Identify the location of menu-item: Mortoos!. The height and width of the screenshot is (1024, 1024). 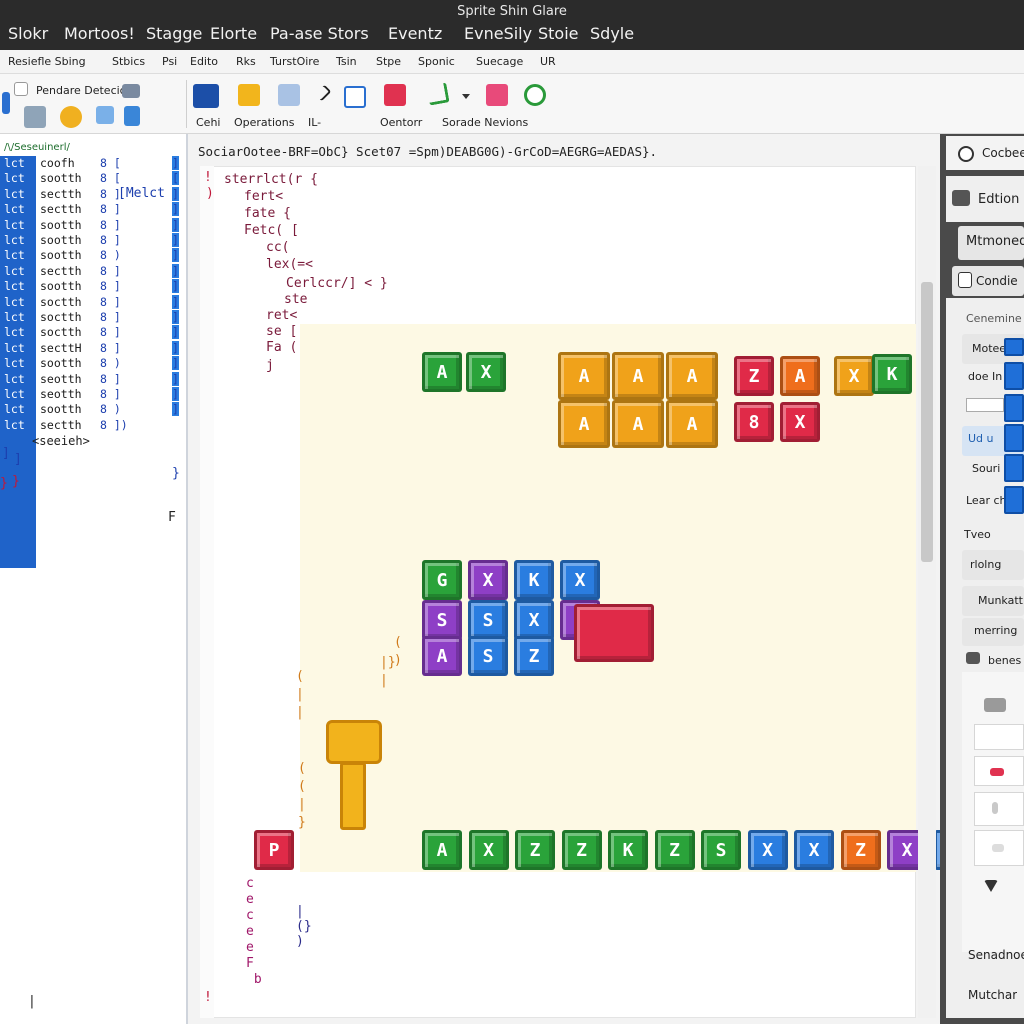
(99, 33).